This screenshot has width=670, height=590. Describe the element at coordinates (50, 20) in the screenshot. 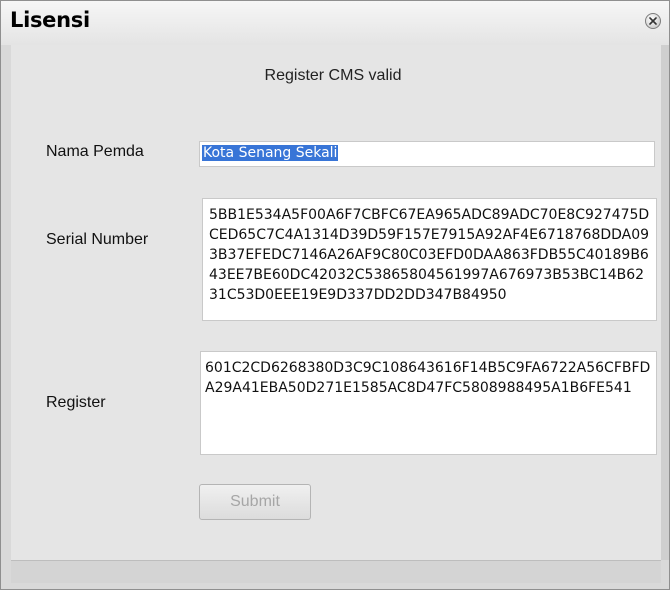

I see `dialog-title: Lisensi` at that location.